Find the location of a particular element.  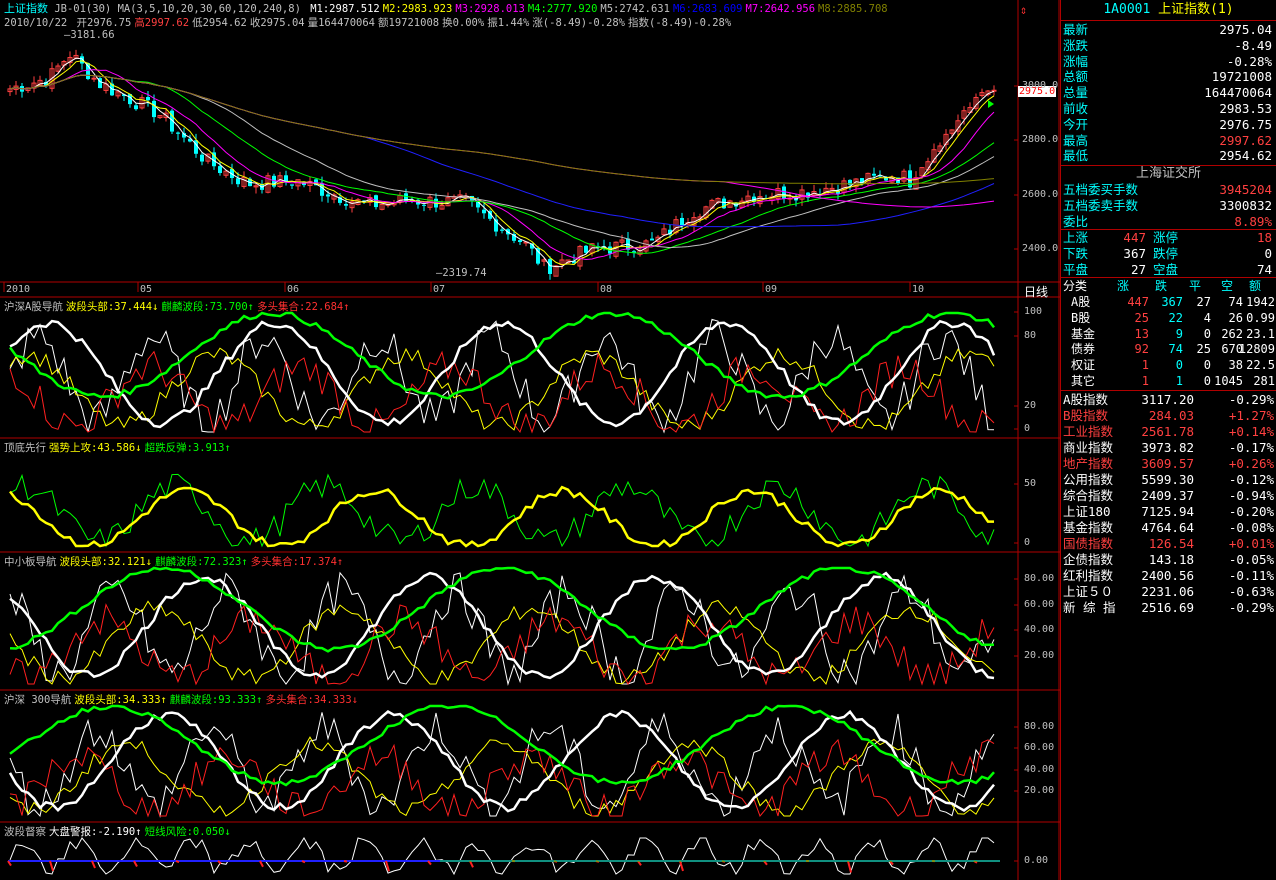

class-cell: 12809 is located at coordinates (1256, 349).